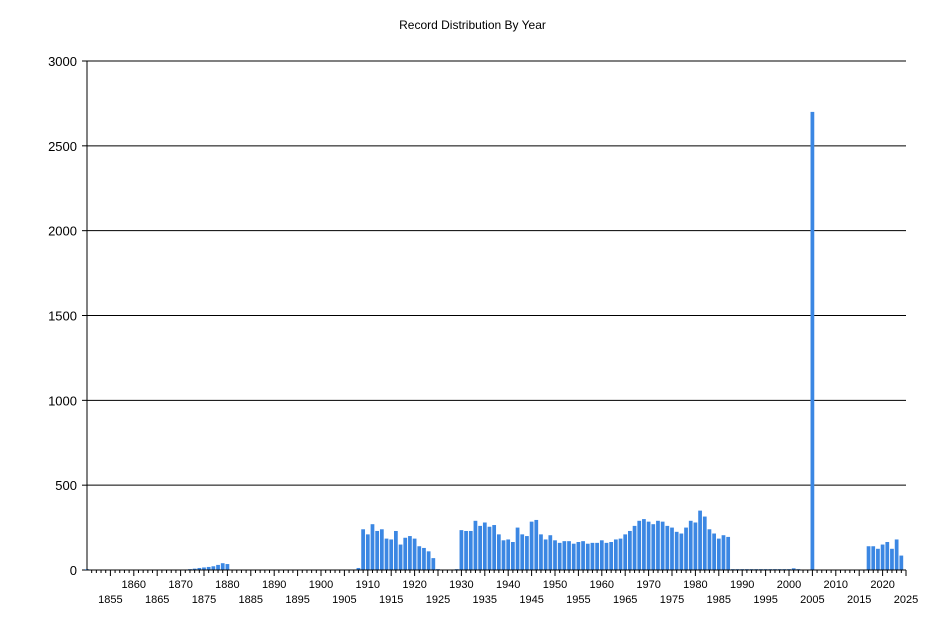 This screenshot has width=945, height=630. What do you see at coordinates (321, 585) in the screenshot?
I see `x-tick-label: 1900` at bounding box center [321, 585].